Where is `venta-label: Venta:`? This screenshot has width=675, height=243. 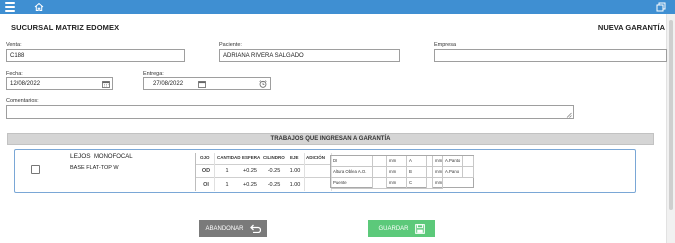 venta-label: Venta: is located at coordinates (14, 45).